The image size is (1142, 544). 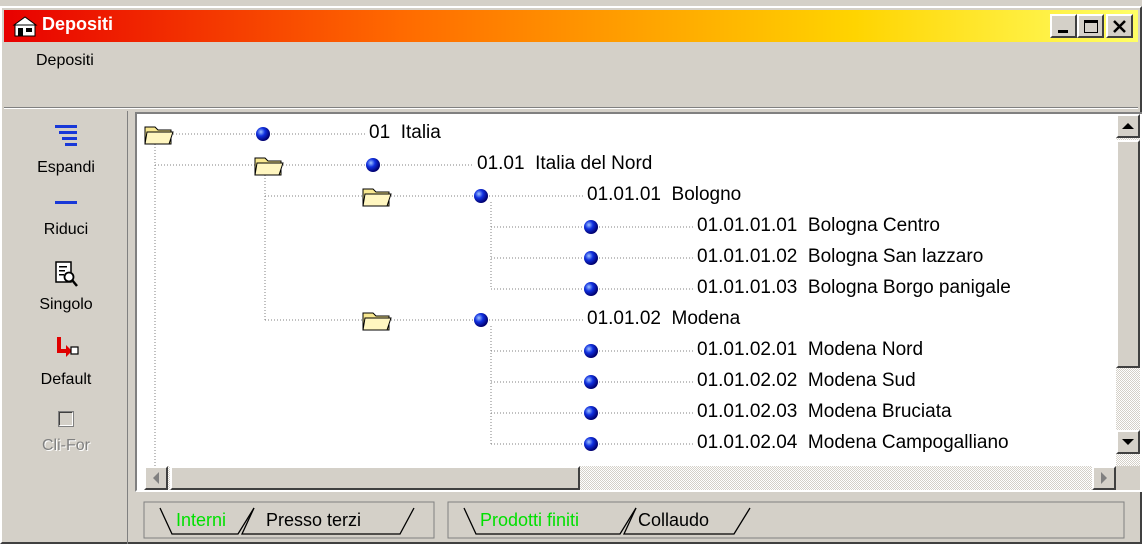 What do you see at coordinates (78, 24) in the screenshot?
I see `window-title: Depositi` at bounding box center [78, 24].